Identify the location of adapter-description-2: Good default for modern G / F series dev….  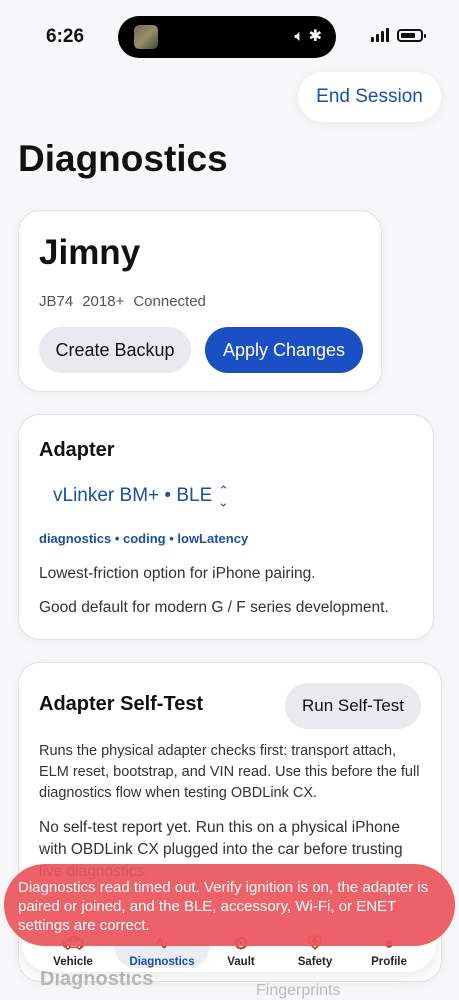
(214, 607).